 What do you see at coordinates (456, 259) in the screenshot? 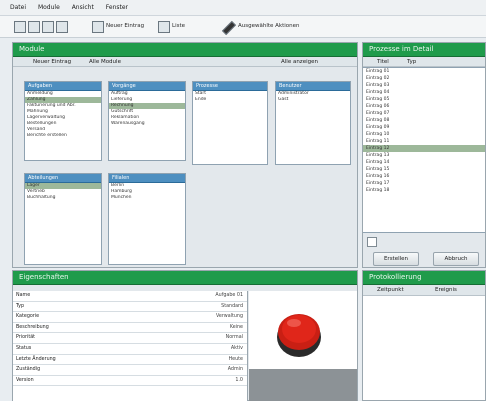
I see `cancel-button: Abbruch` at bounding box center [456, 259].